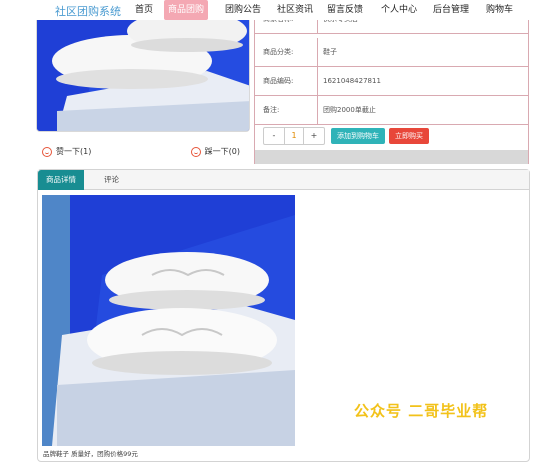 The width and height of the screenshot is (554, 467). I want to click on nav-item-community-news: 社区资讯, so click(295, 10).